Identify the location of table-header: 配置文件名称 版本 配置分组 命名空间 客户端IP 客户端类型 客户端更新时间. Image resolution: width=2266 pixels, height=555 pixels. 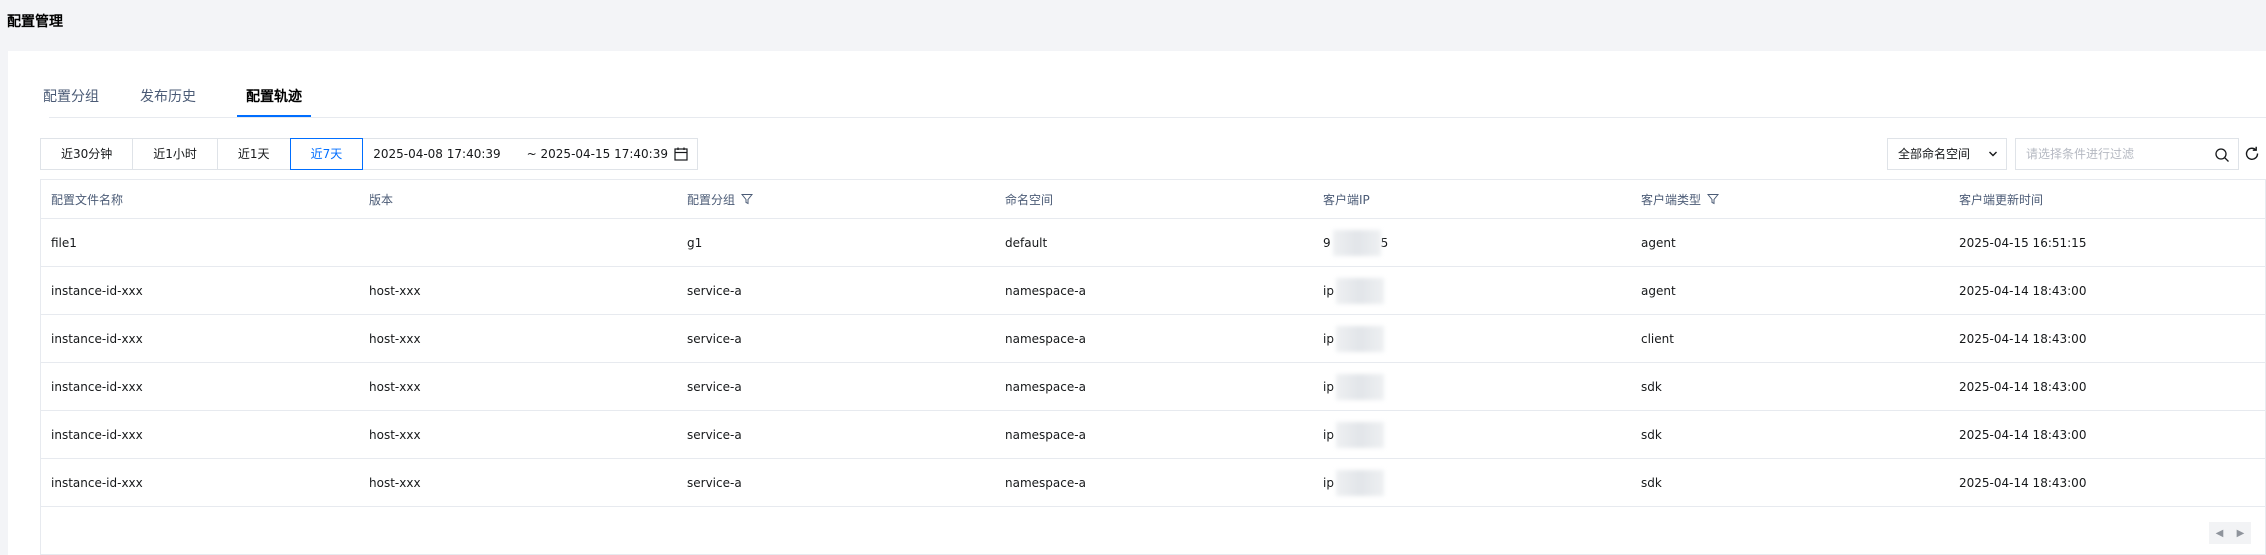
(1153, 199).